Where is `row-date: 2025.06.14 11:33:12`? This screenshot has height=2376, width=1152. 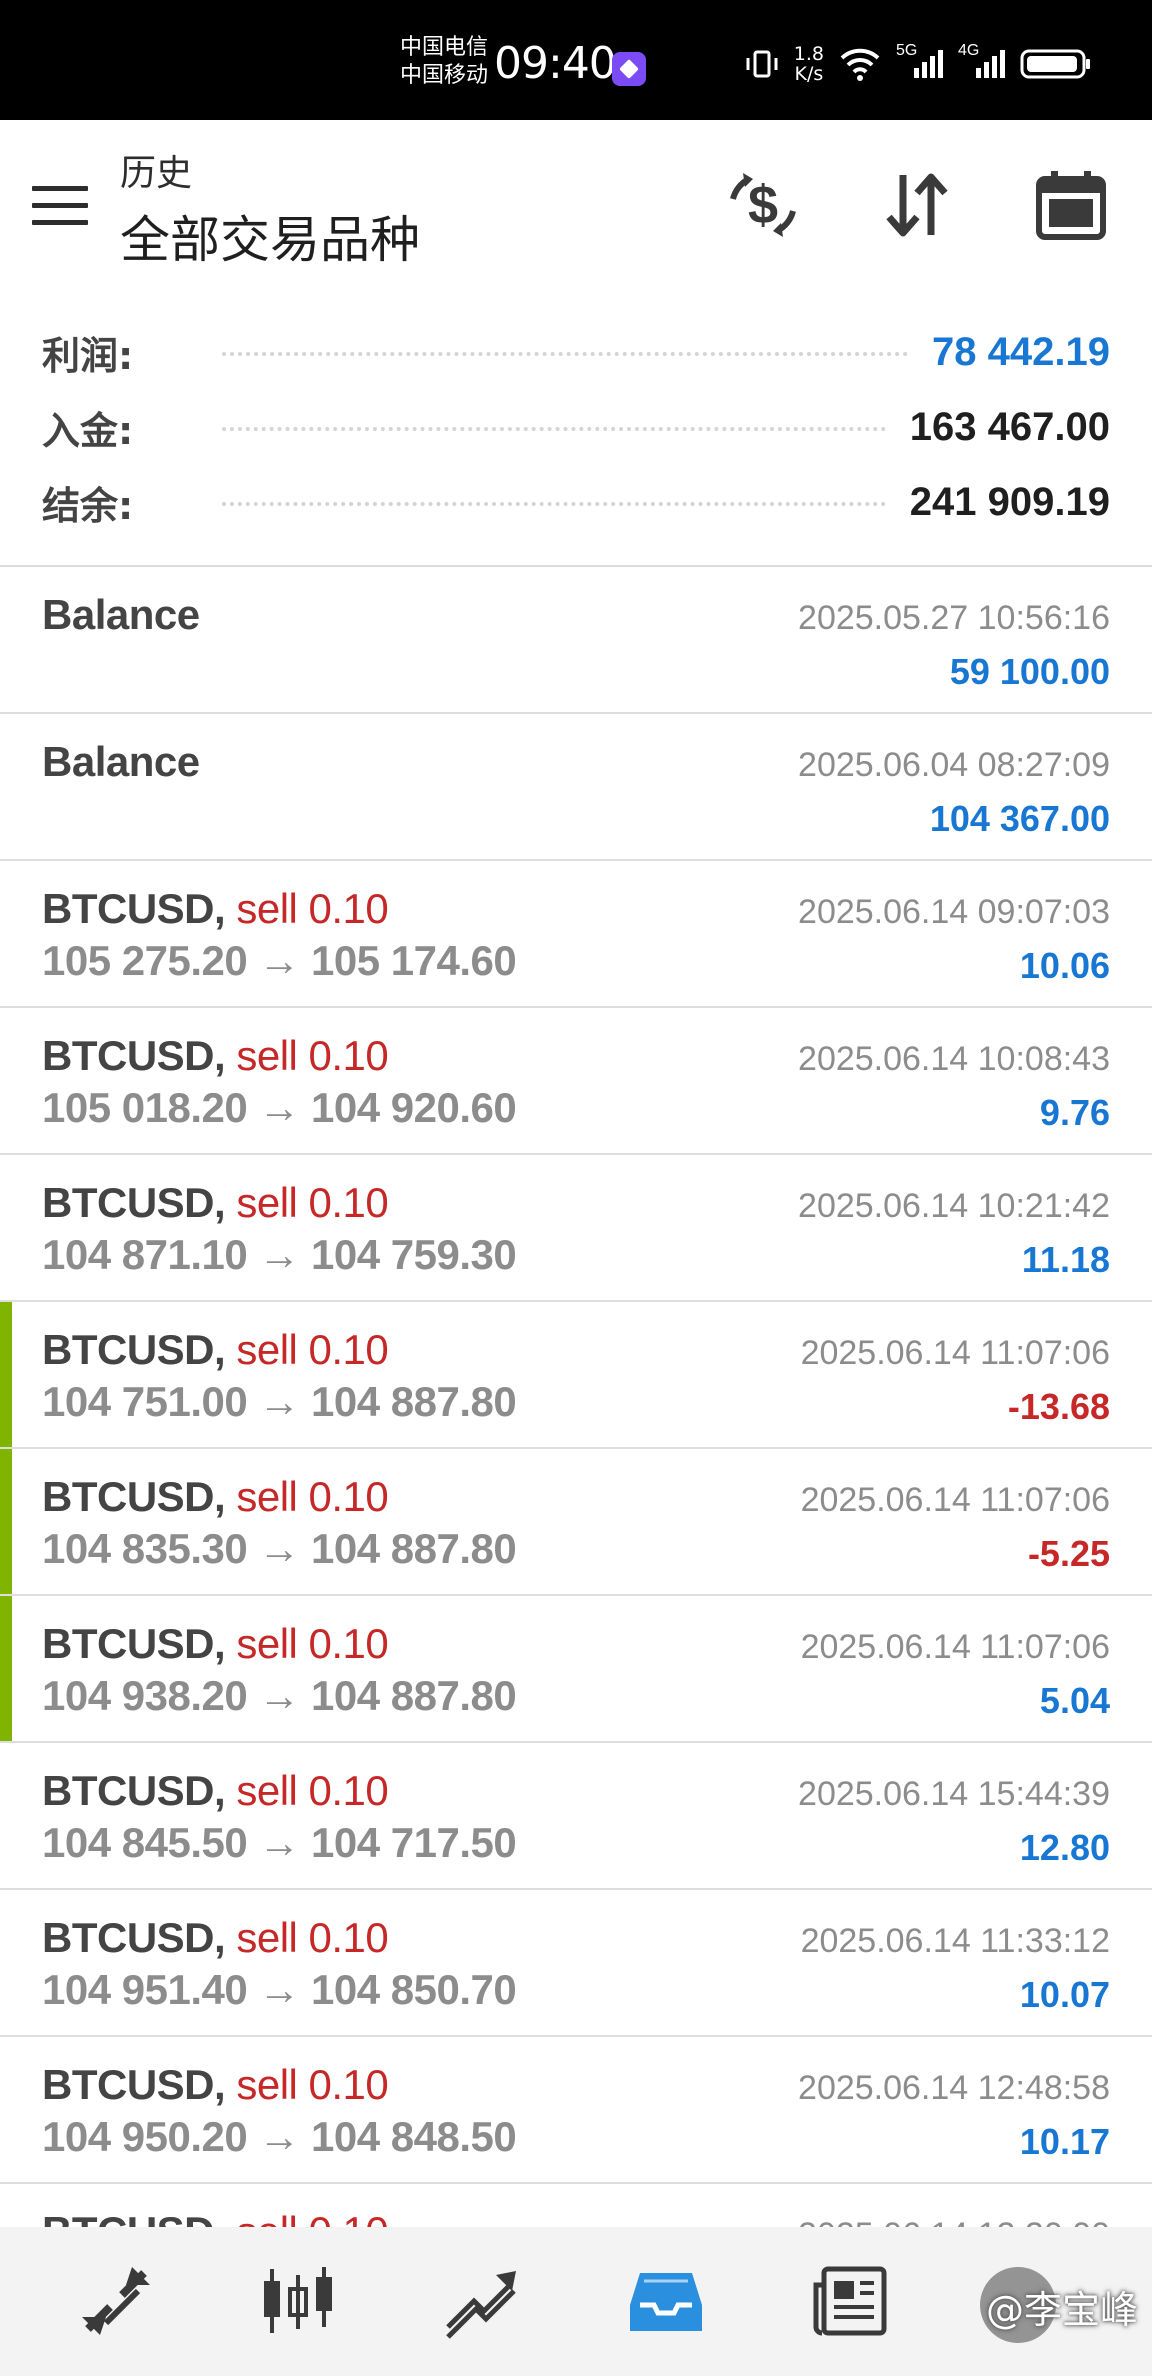
row-date: 2025.06.14 11:33:12 is located at coordinates (955, 1941).